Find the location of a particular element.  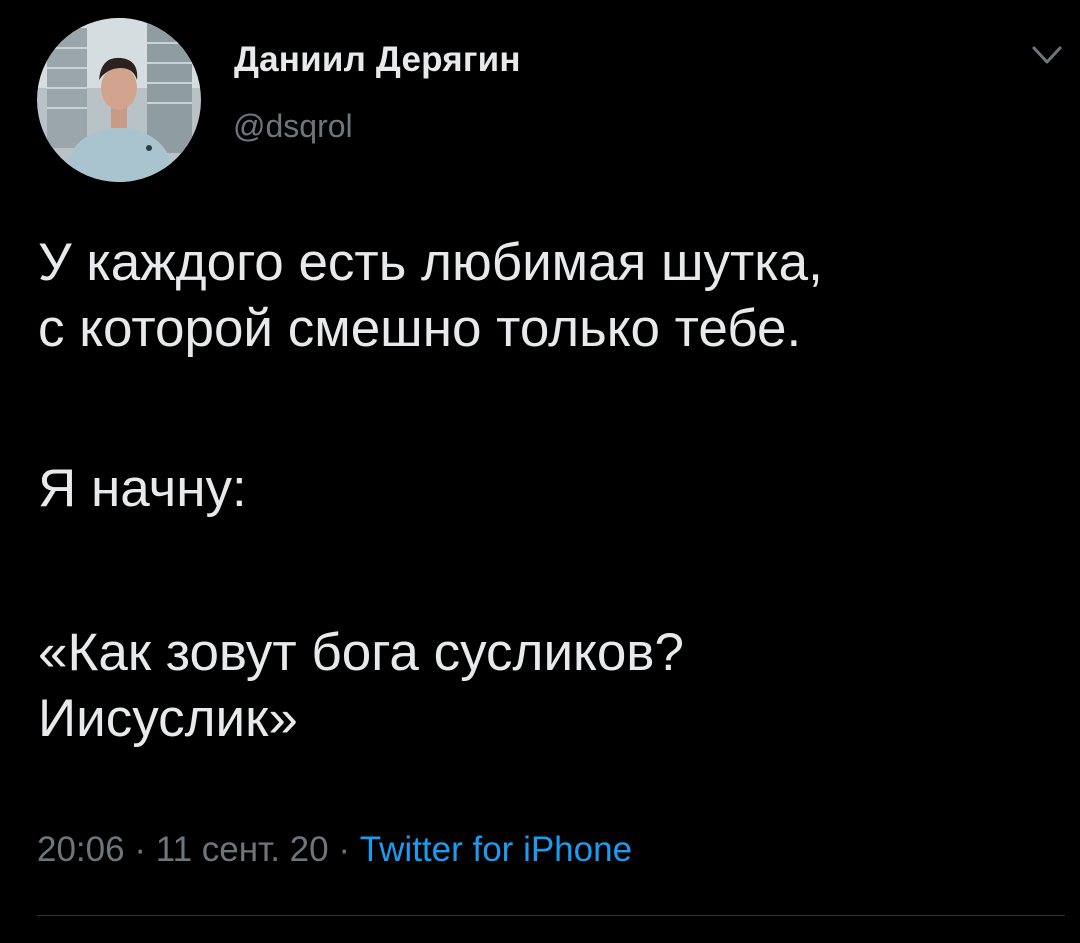

tweet-text-line: Иисуслик» is located at coordinates (168, 718).